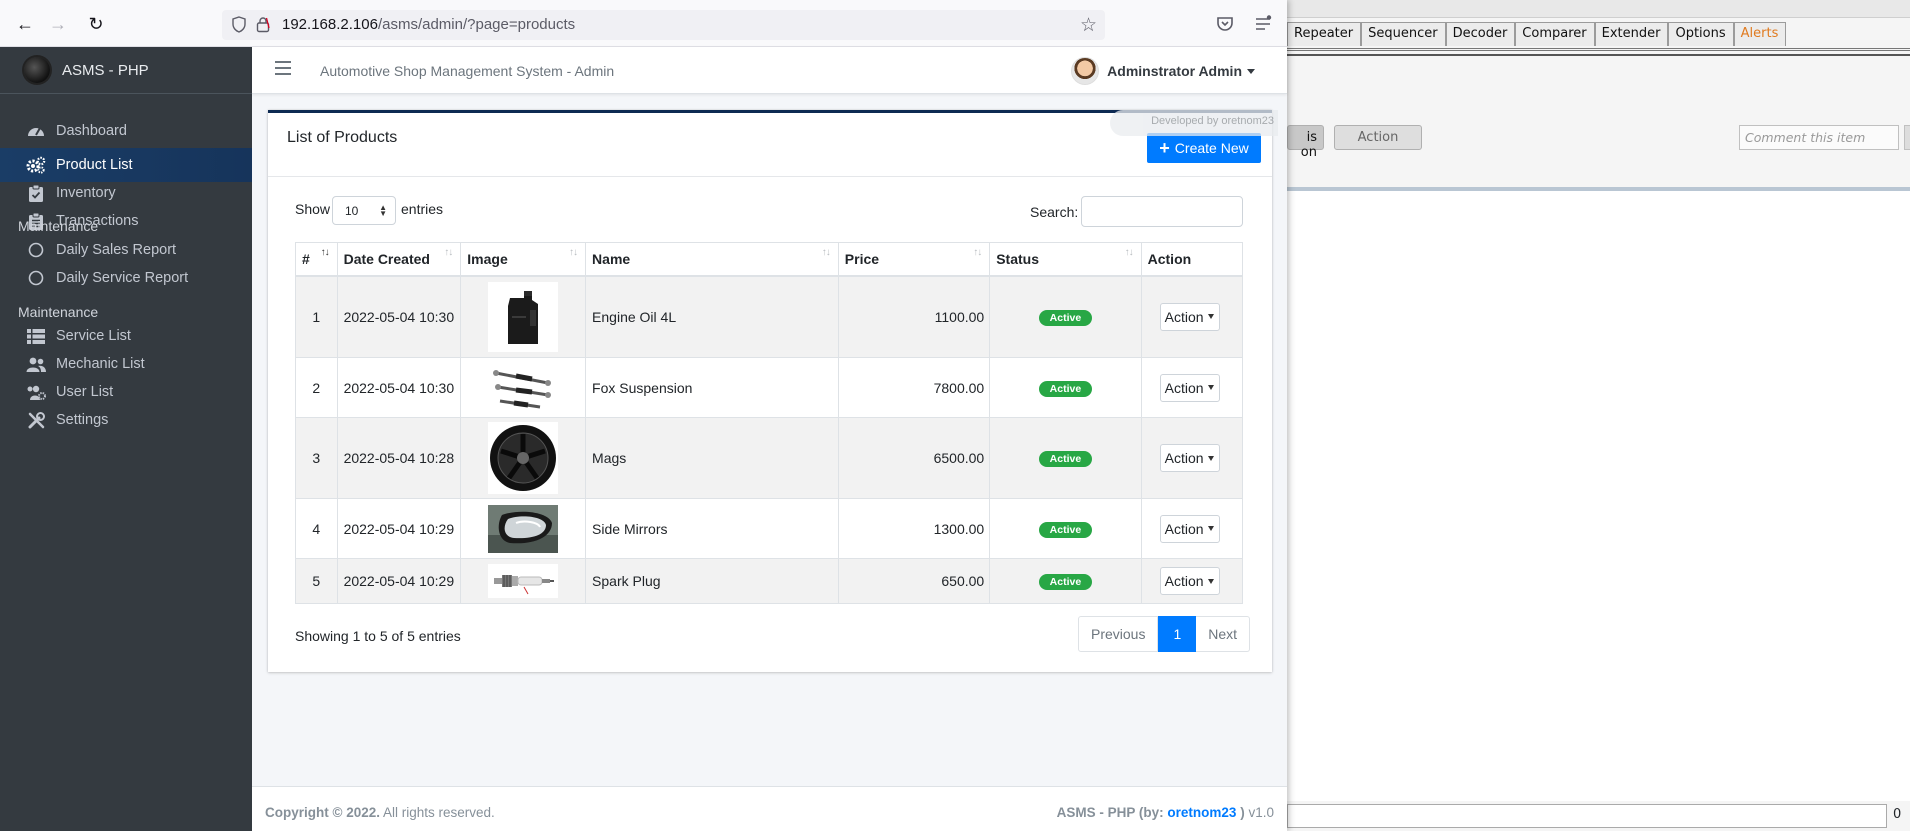 The width and height of the screenshot is (1910, 831). I want to click on row-date: 2022-05-04 10:28, so click(399, 458).